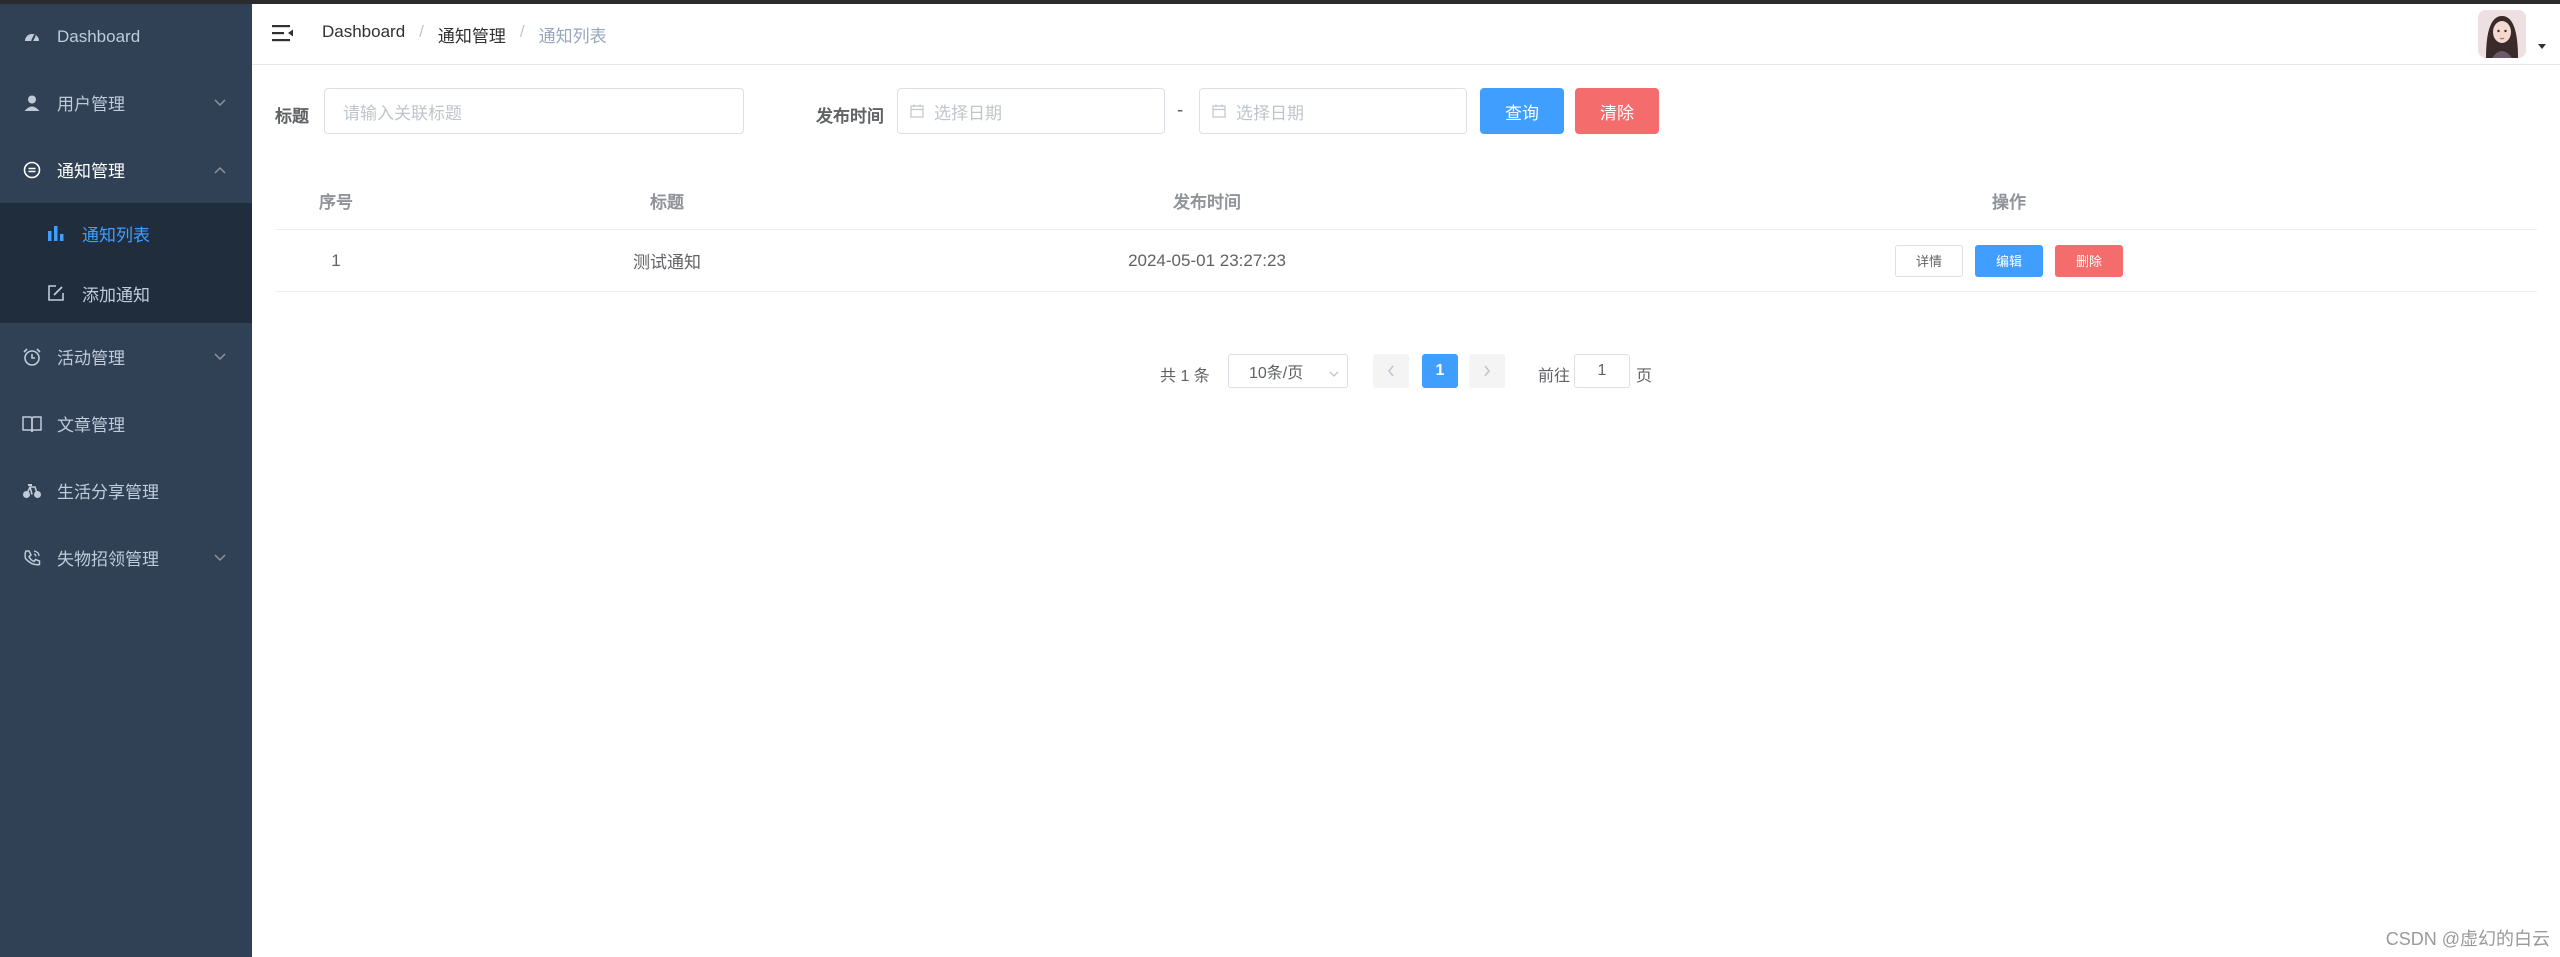 This screenshot has width=2560, height=957. What do you see at coordinates (1031, 111) in the screenshot?
I see `start-date-picker: 选择日期` at bounding box center [1031, 111].